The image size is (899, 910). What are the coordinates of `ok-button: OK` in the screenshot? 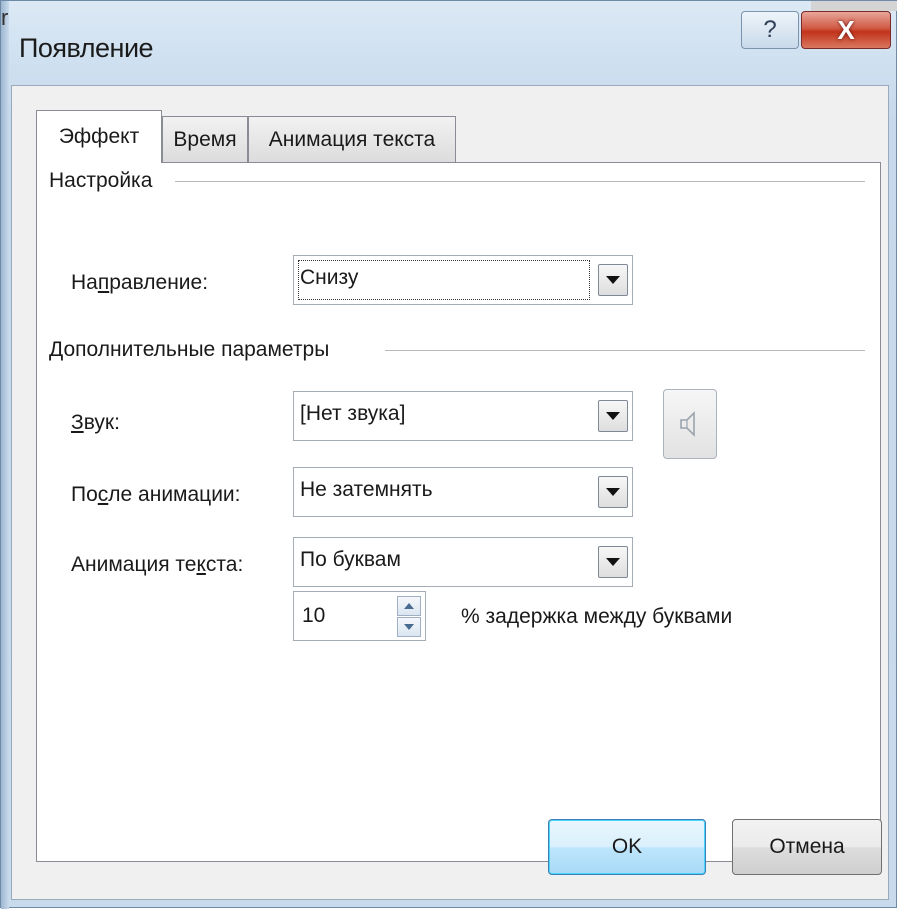 It's located at (627, 847).